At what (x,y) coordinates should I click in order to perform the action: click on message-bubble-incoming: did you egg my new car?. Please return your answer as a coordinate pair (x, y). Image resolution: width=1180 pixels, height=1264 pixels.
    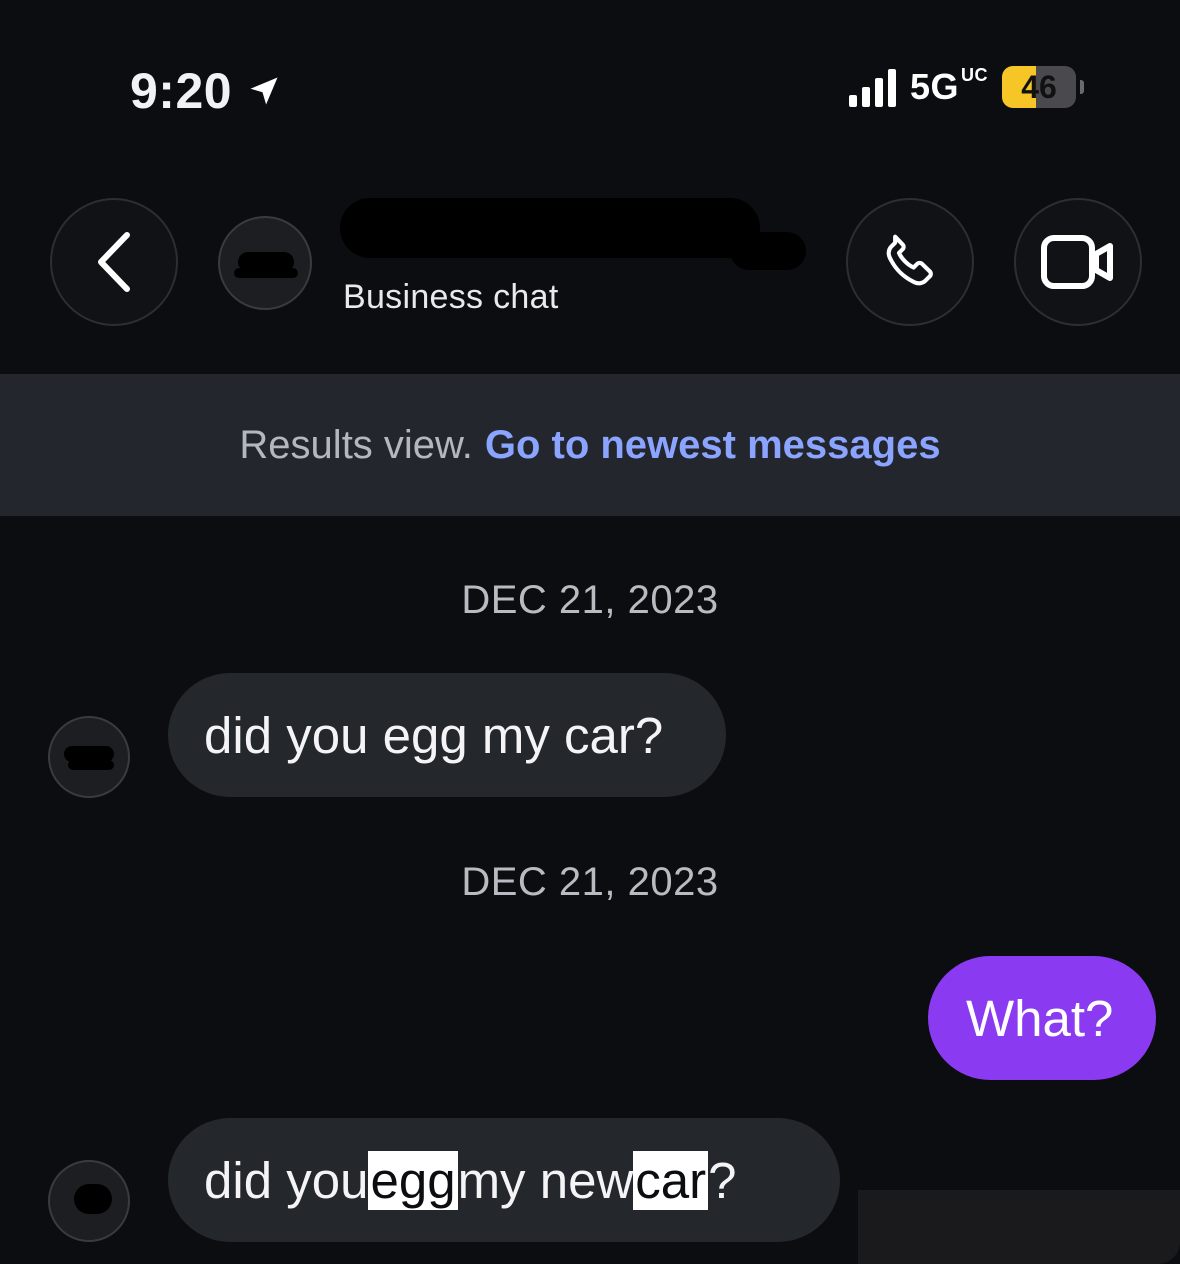
    Looking at the image, I should click on (504, 1180).